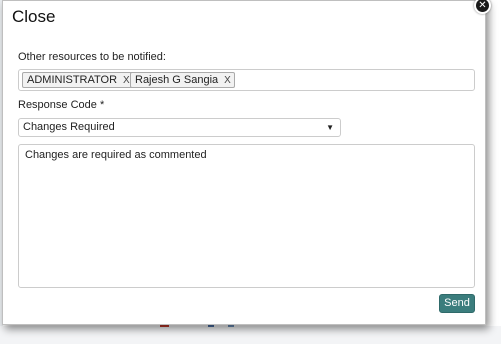 This screenshot has width=501, height=344. I want to click on response-code-label: Response Code *, so click(61, 105).